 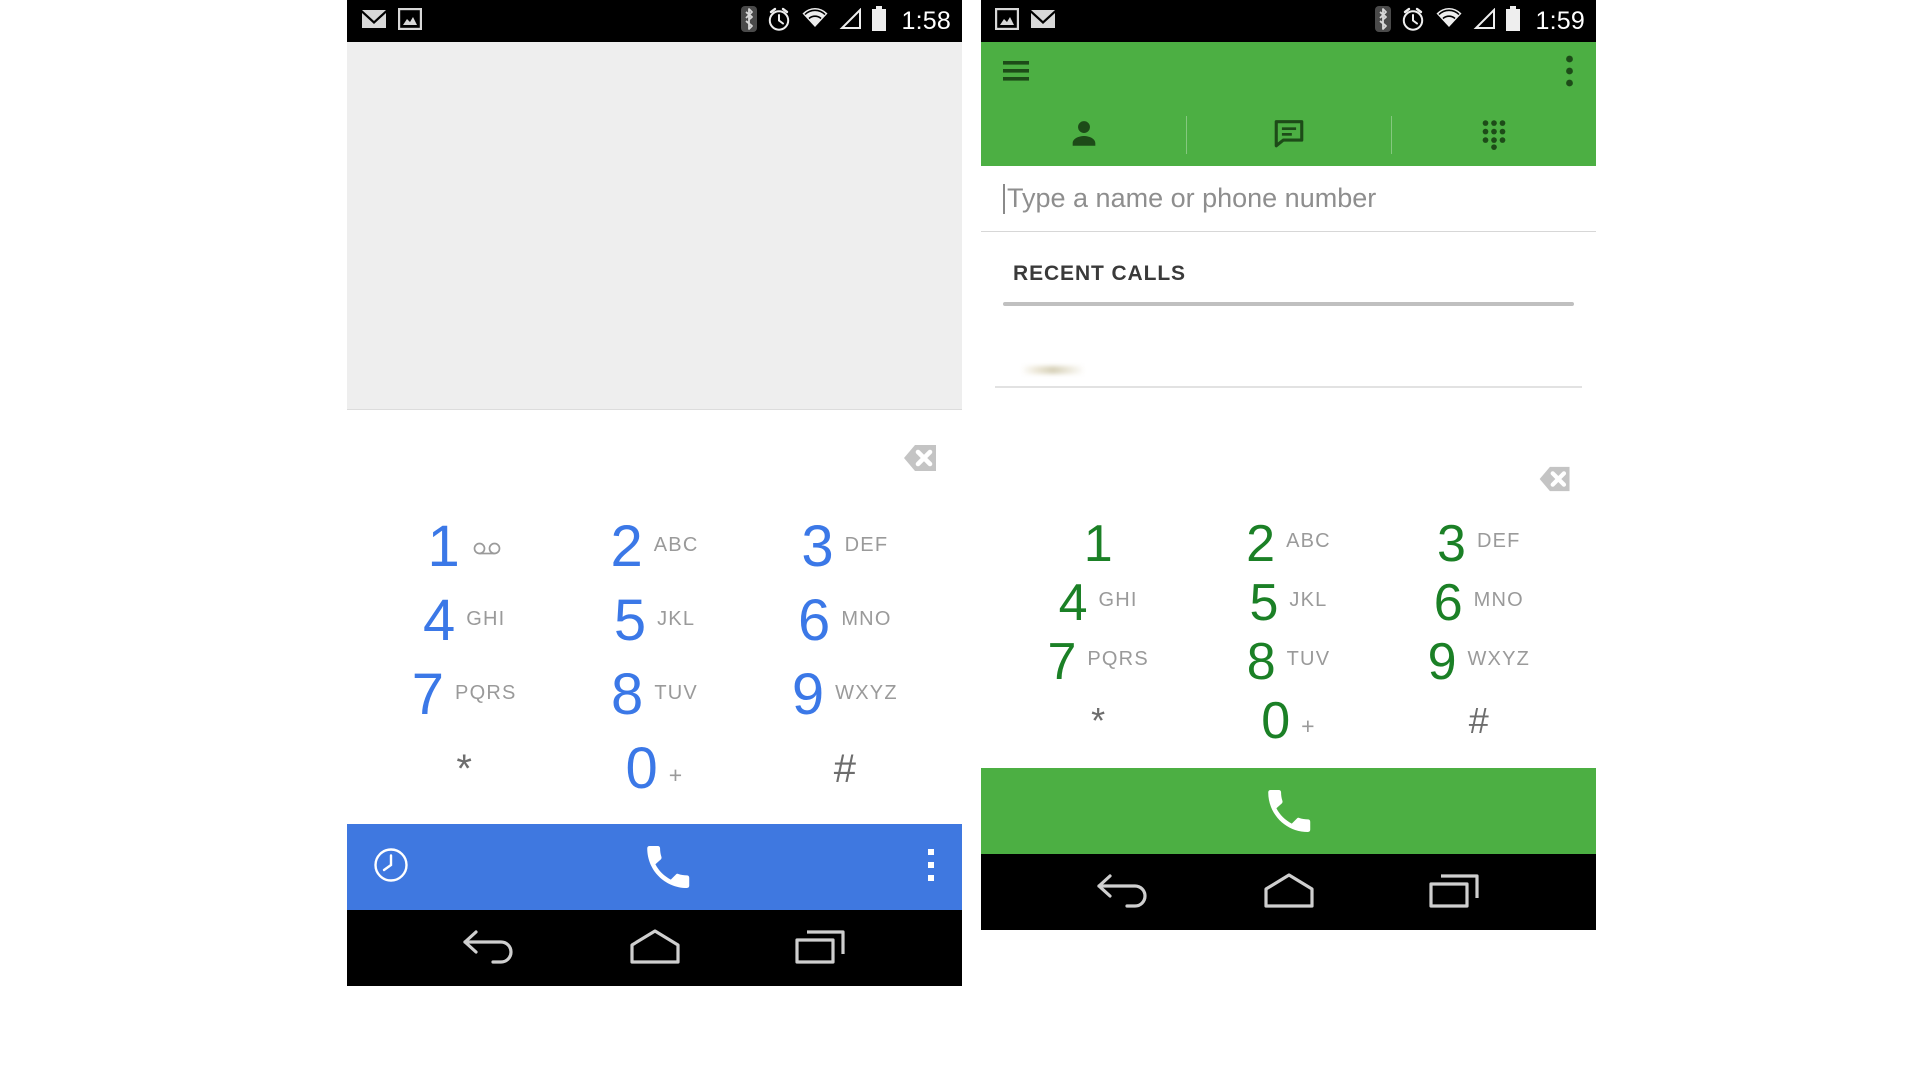 I want to click on person-icon, so click(x=1084, y=135).